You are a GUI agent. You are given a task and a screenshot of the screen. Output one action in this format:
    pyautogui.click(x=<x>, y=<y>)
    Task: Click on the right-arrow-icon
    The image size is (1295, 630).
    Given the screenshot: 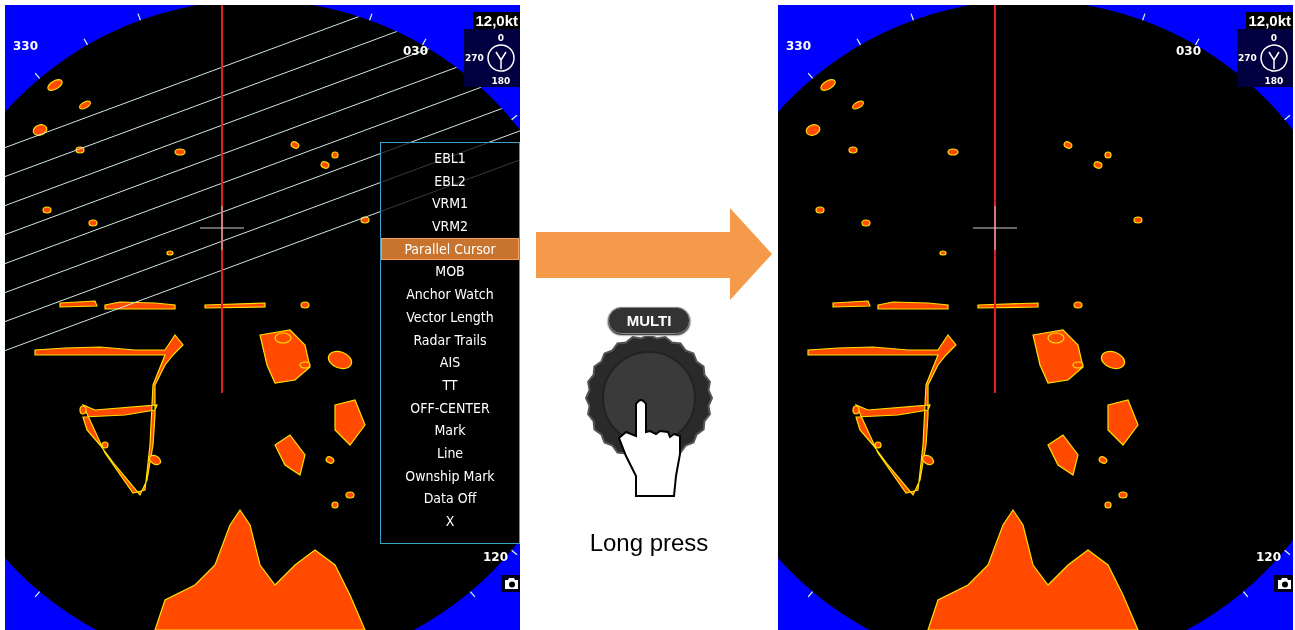 What is the action you would take?
    pyautogui.click(x=654, y=254)
    